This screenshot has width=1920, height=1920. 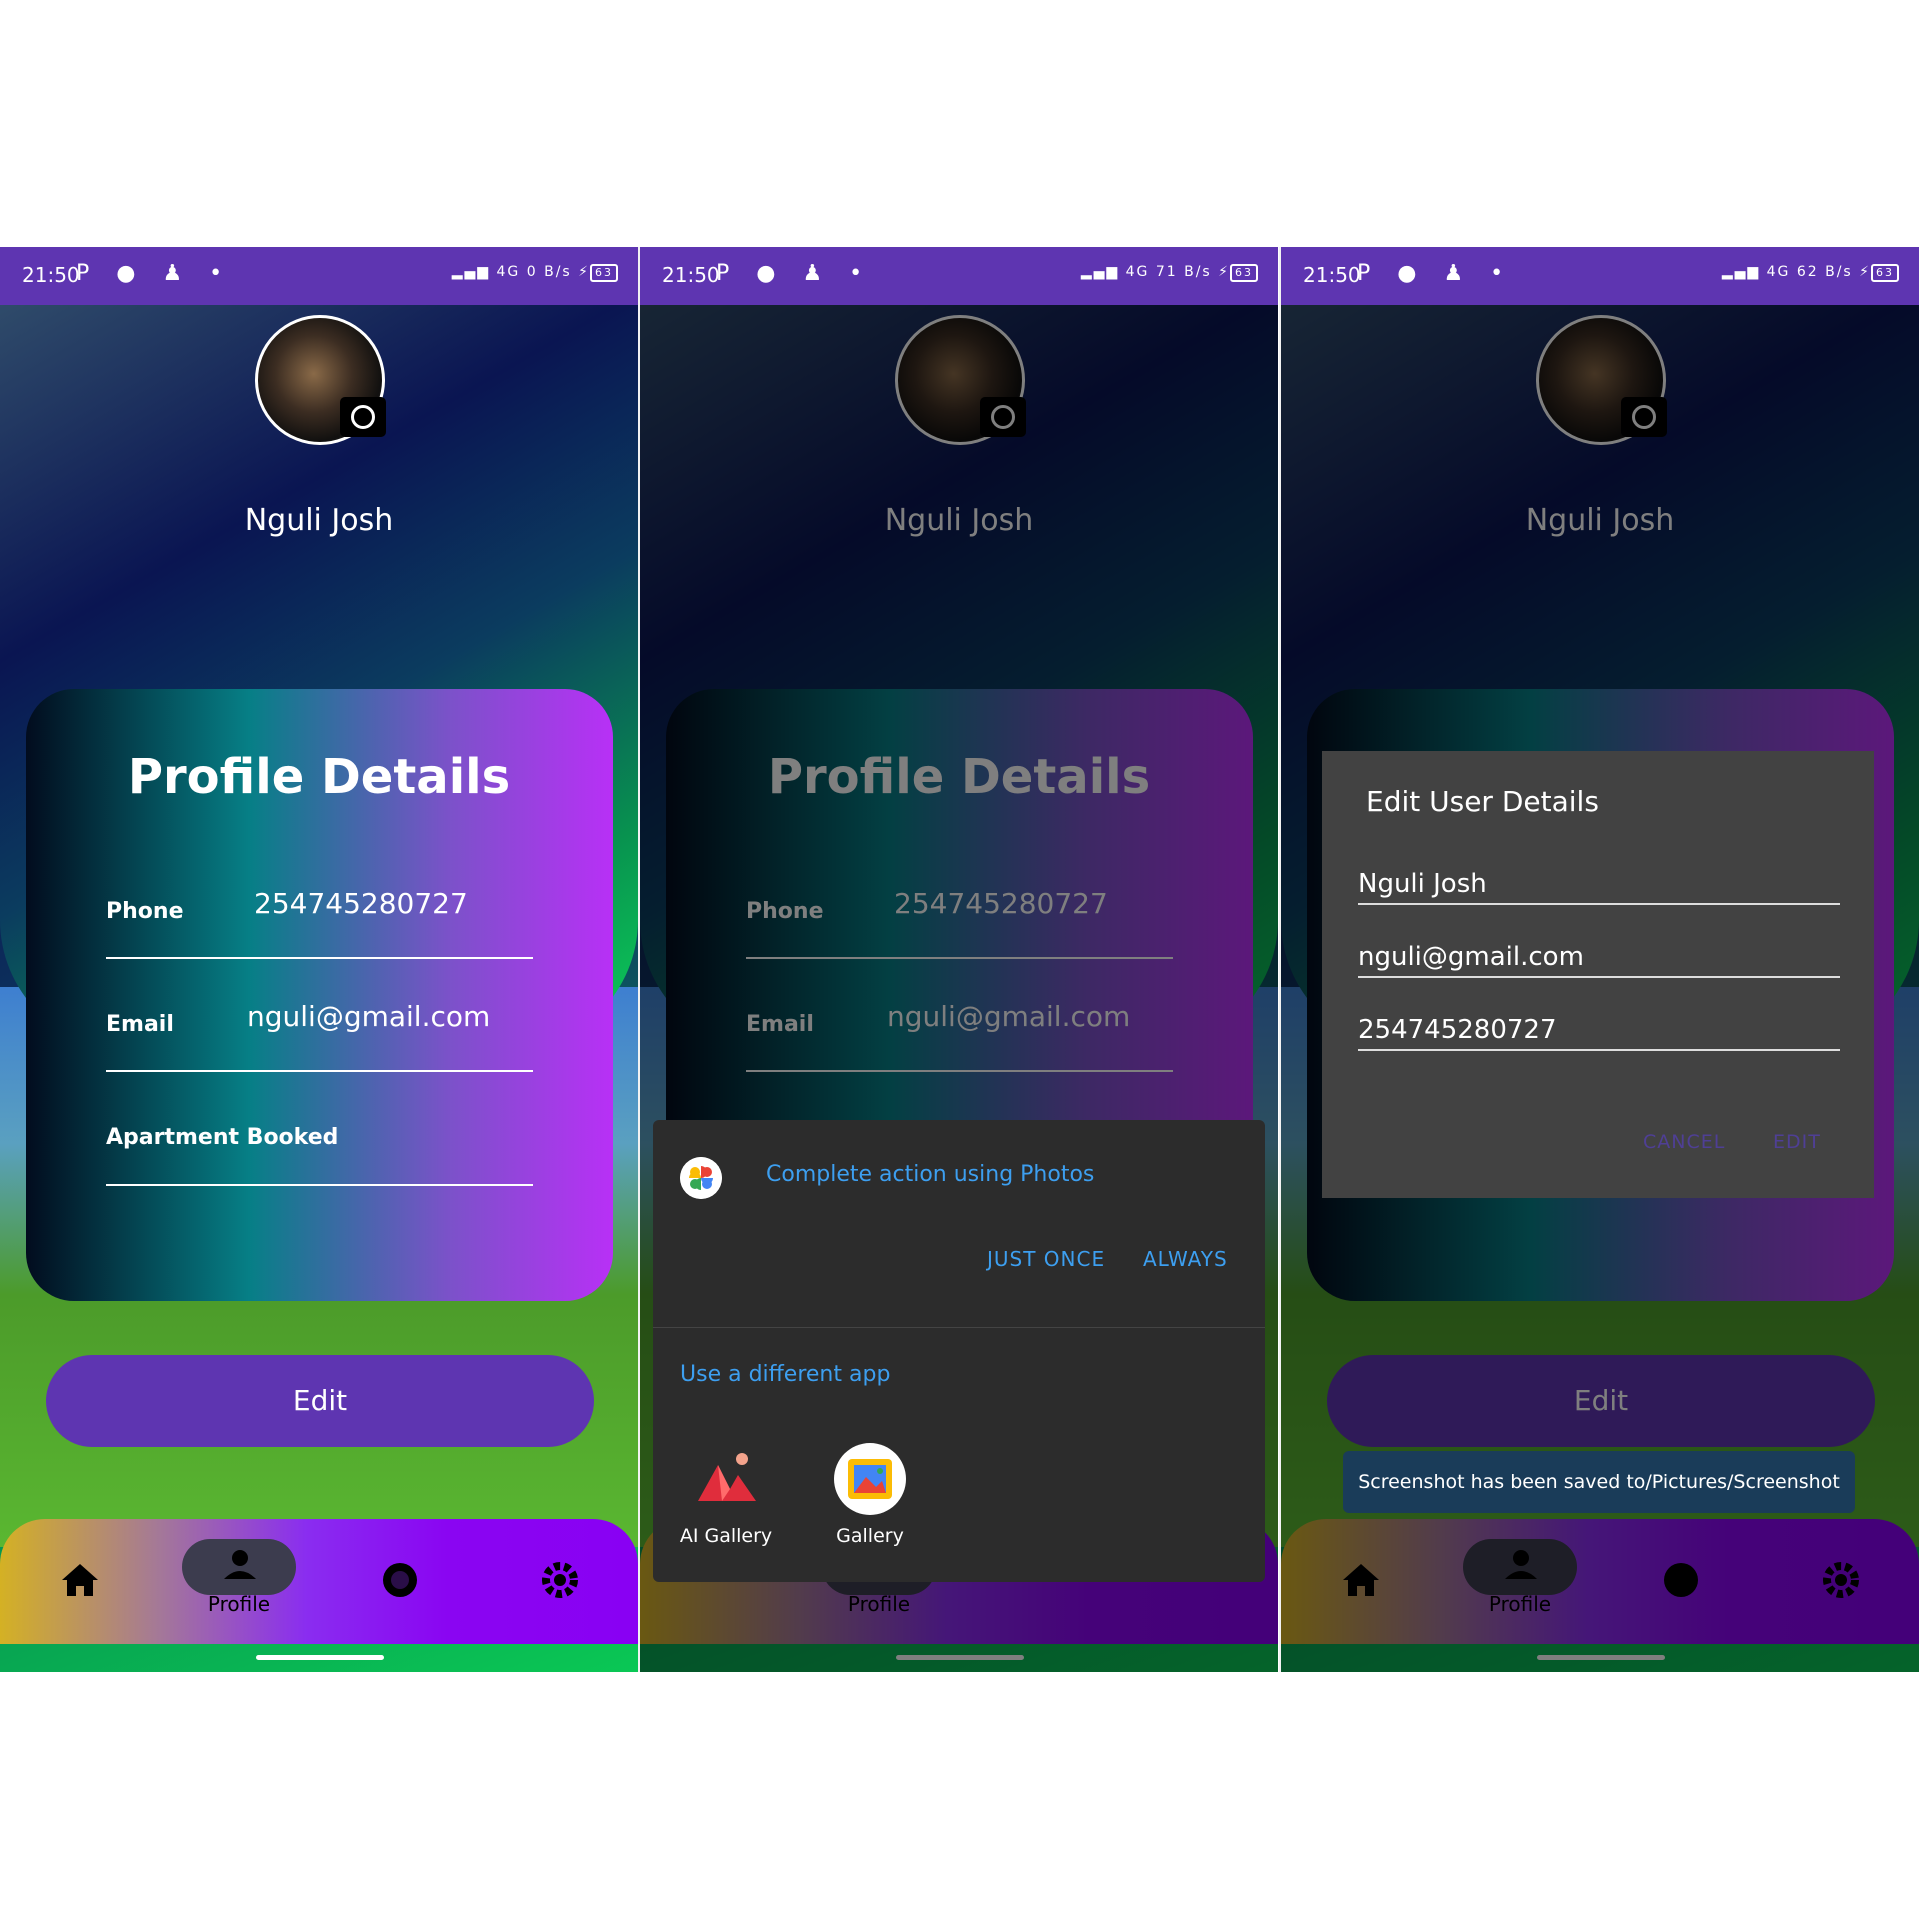 What do you see at coordinates (320, 1401) in the screenshot?
I see `edit-button: Edit` at bounding box center [320, 1401].